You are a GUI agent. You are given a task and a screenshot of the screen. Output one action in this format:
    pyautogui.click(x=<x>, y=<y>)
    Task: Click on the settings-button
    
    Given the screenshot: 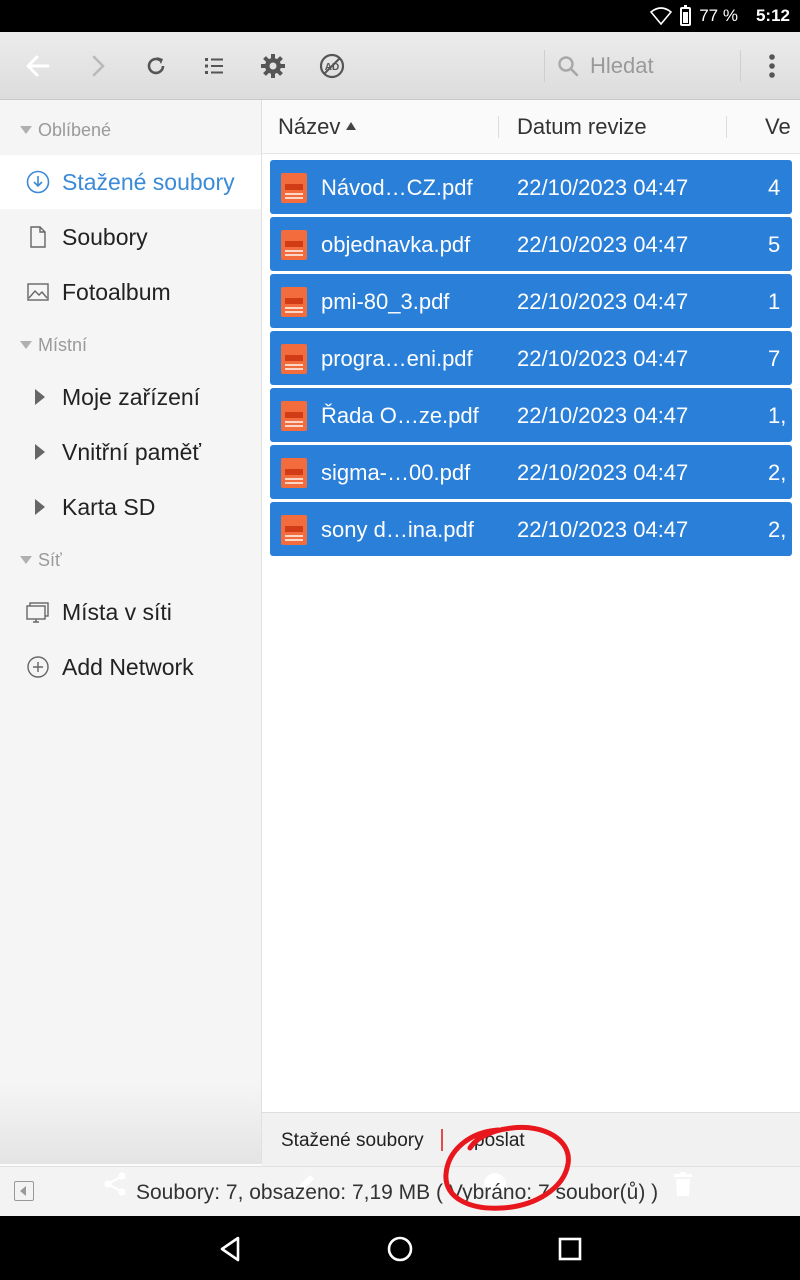 What is the action you would take?
    pyautogui.click(x=273, y=66)
    